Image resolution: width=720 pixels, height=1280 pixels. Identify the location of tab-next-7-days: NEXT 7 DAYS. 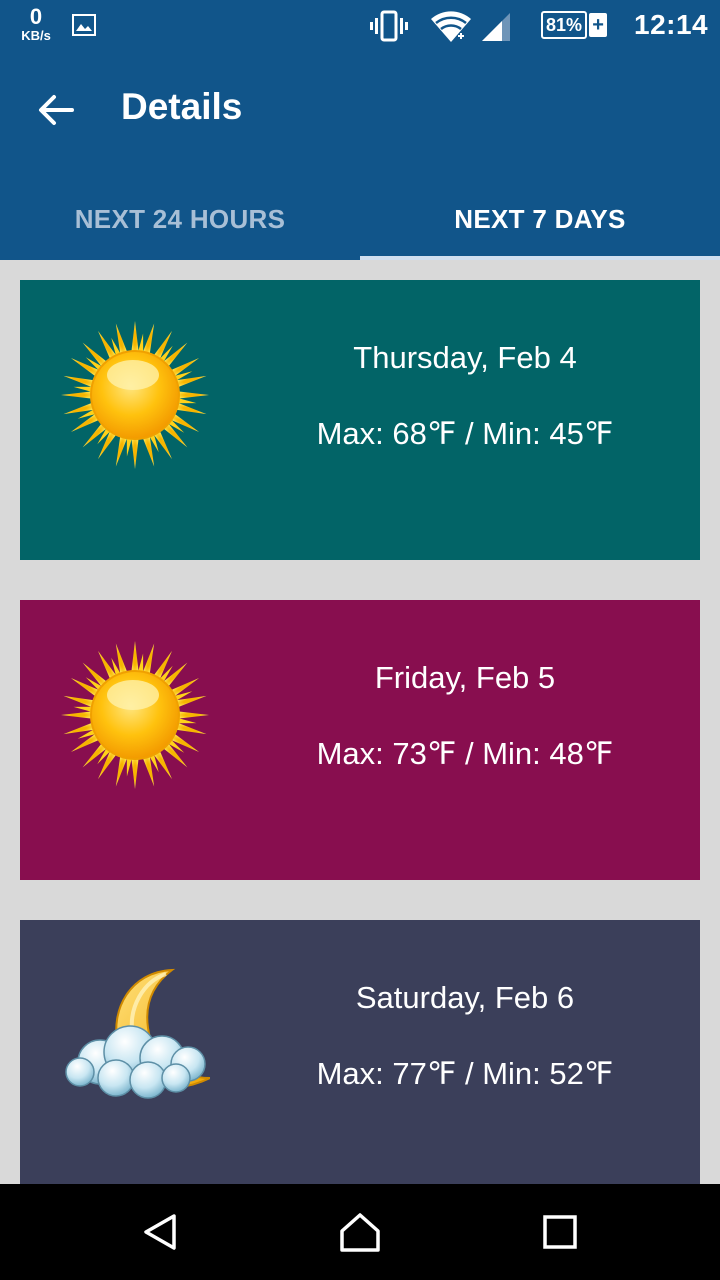
(540, 219).